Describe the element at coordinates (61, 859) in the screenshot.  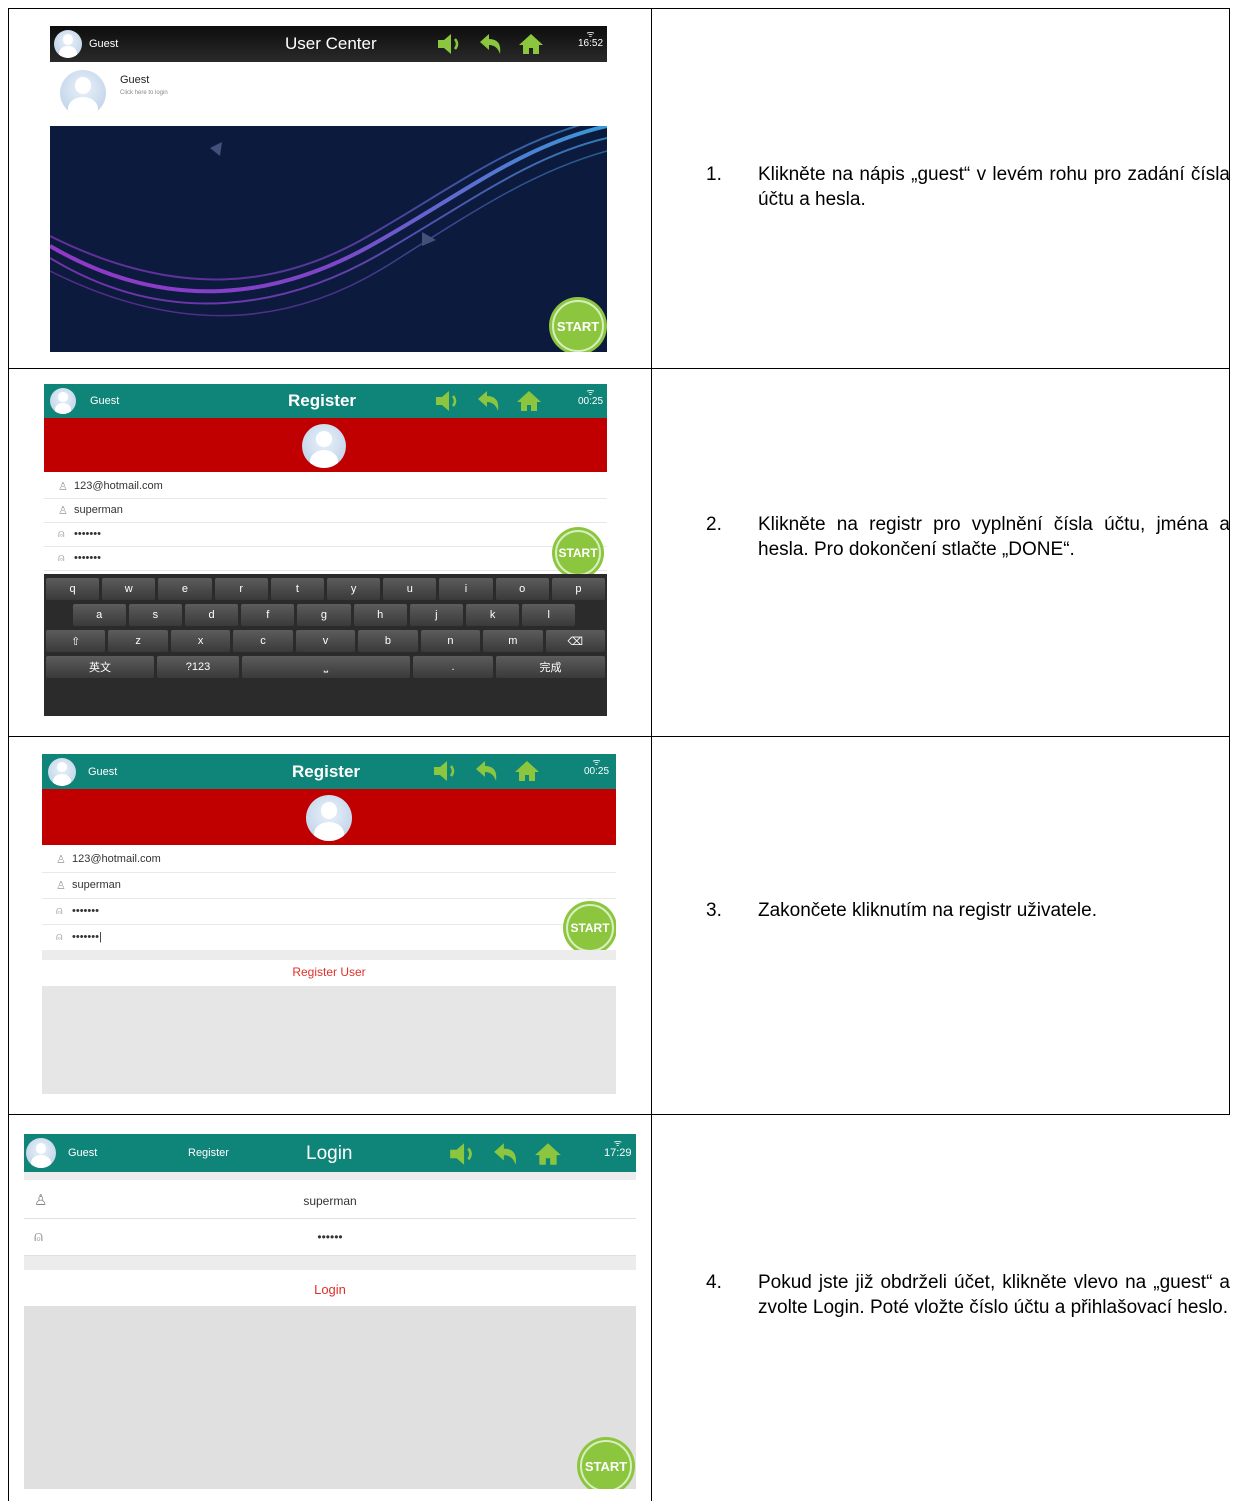
I see `user-icon: ♙` at that location.